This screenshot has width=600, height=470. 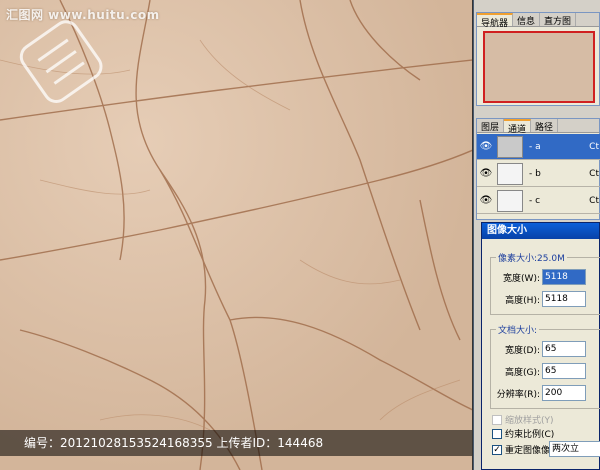 What do you see at coordinates (564, 393) in the screenshot?
I see `resolution-input` at bounding box center [564, 393].